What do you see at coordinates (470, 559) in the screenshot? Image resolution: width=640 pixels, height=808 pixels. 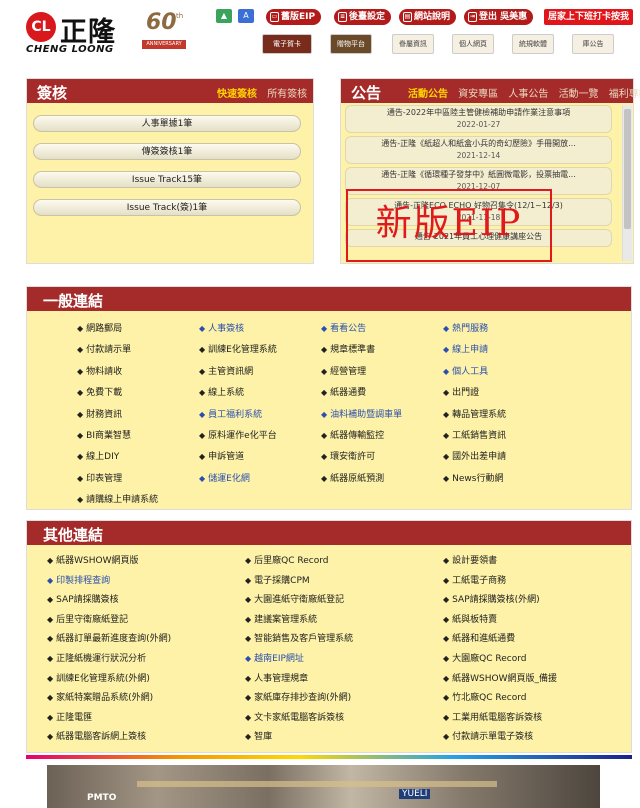 I see `link-item: ◆ 設計要領書` at bounding box center [470, 559].